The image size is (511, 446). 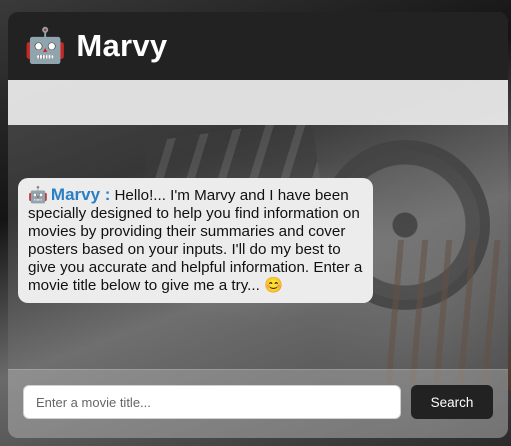 I want to click on app-title: Marvy, so click(x=122, y=45).